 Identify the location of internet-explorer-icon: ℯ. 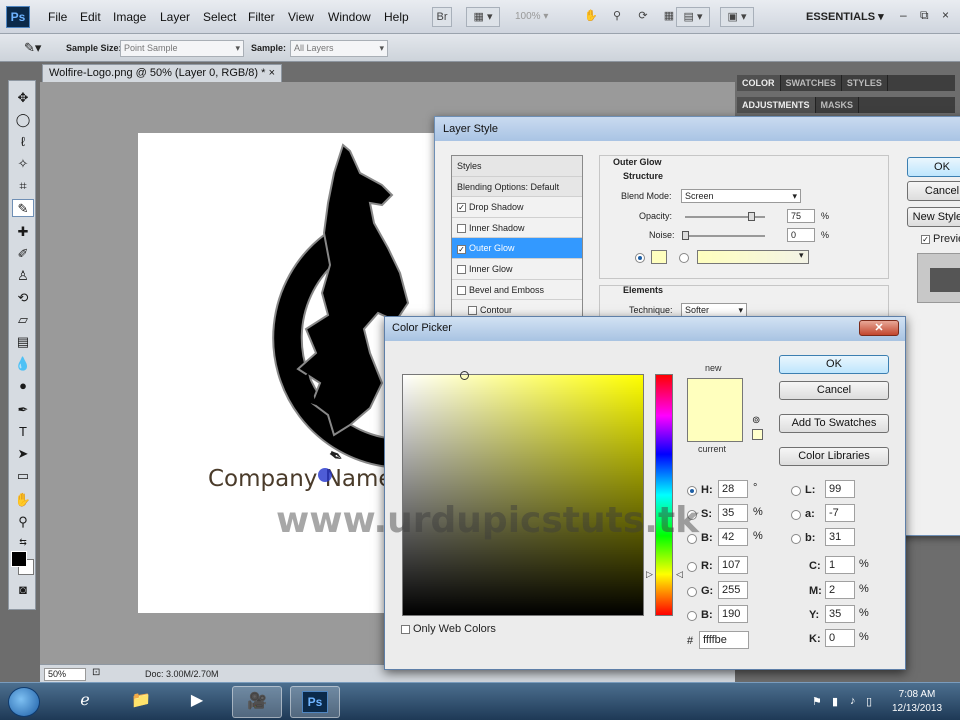
(85, 702).